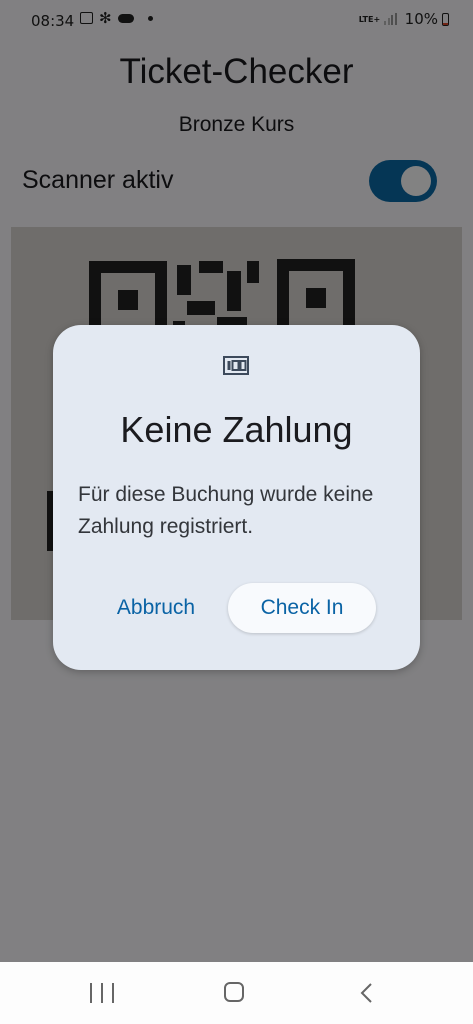 The image size is (473, 1024). I want to click on check-in-button: Check In, so click(302, 608).